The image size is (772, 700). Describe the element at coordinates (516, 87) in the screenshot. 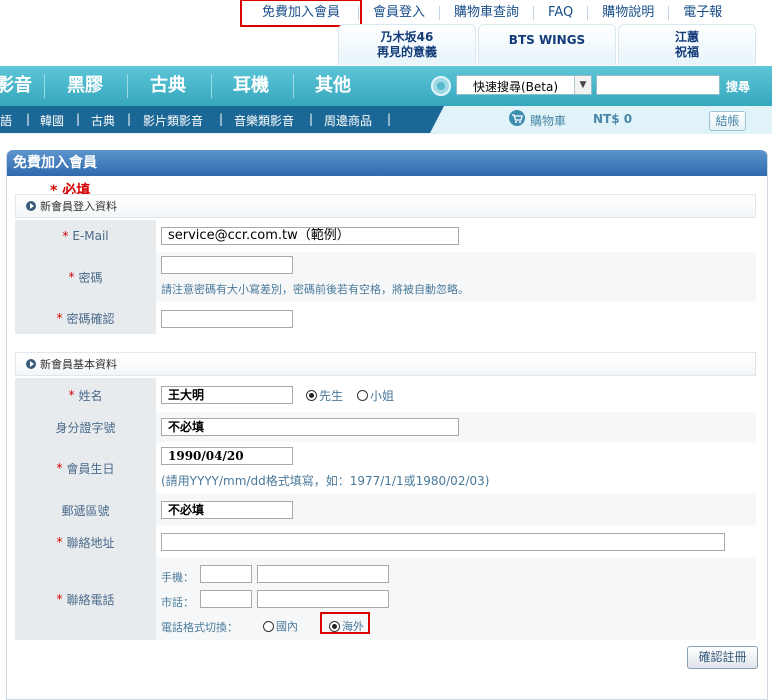

I see `search-type-value: 快速搜尋(Beta)` at that location.